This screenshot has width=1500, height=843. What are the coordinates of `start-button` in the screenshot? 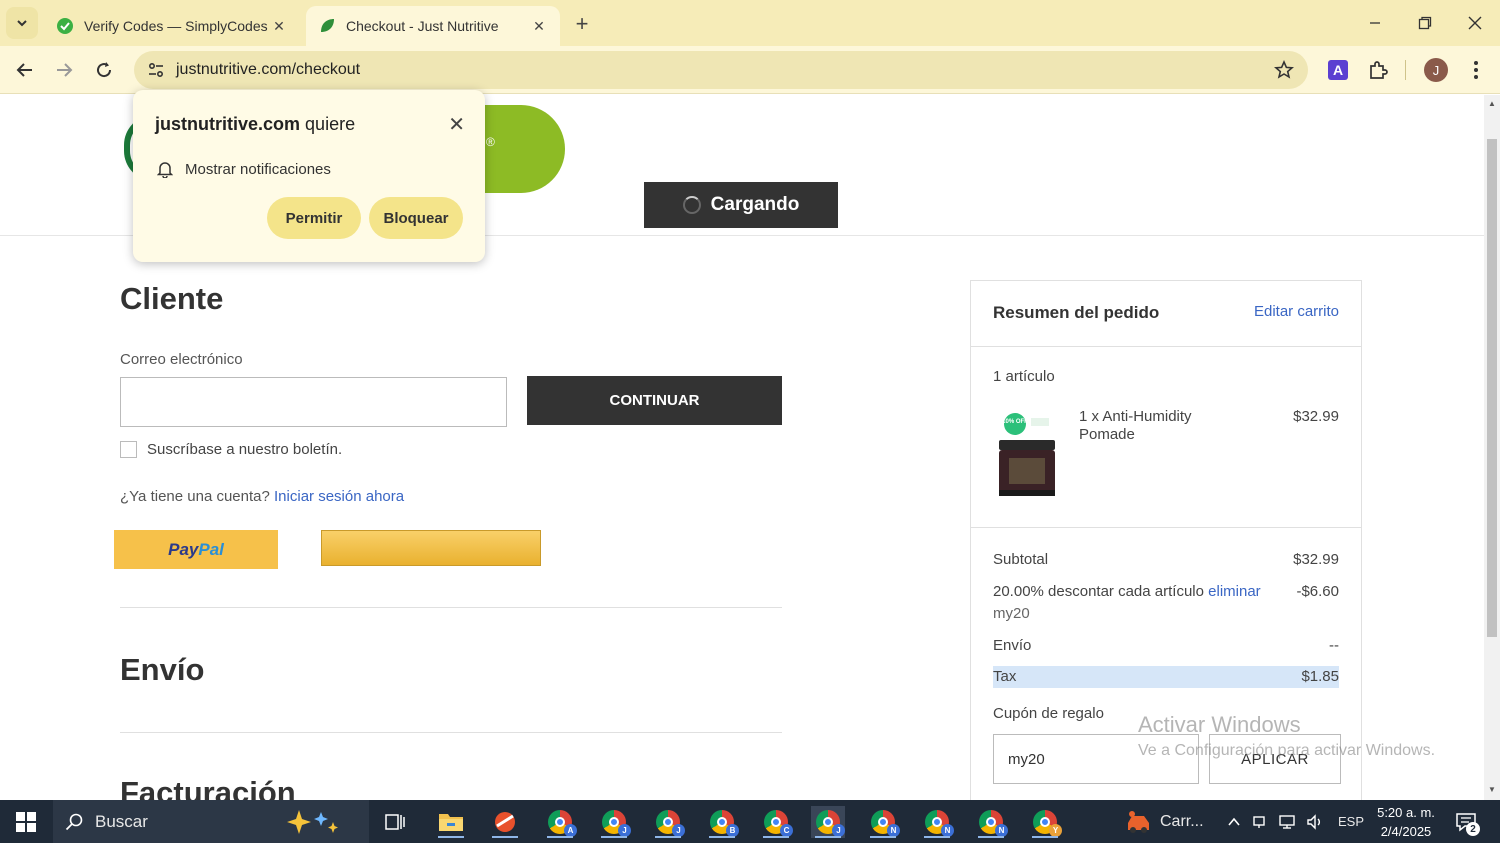 It's located at (26, 821).